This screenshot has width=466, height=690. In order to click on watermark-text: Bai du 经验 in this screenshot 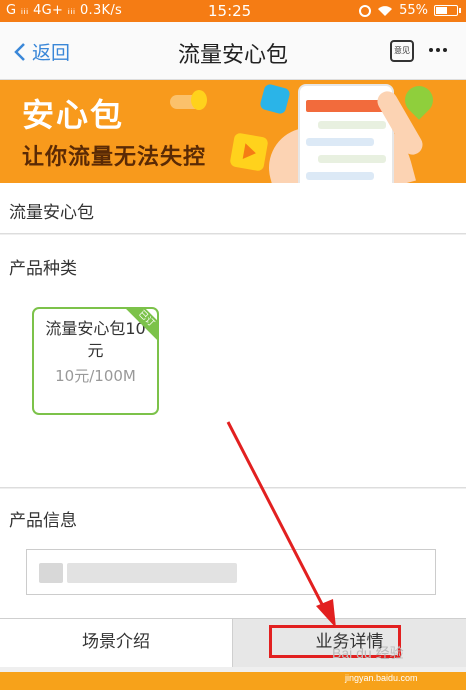, I will do `click(368, 653)`.